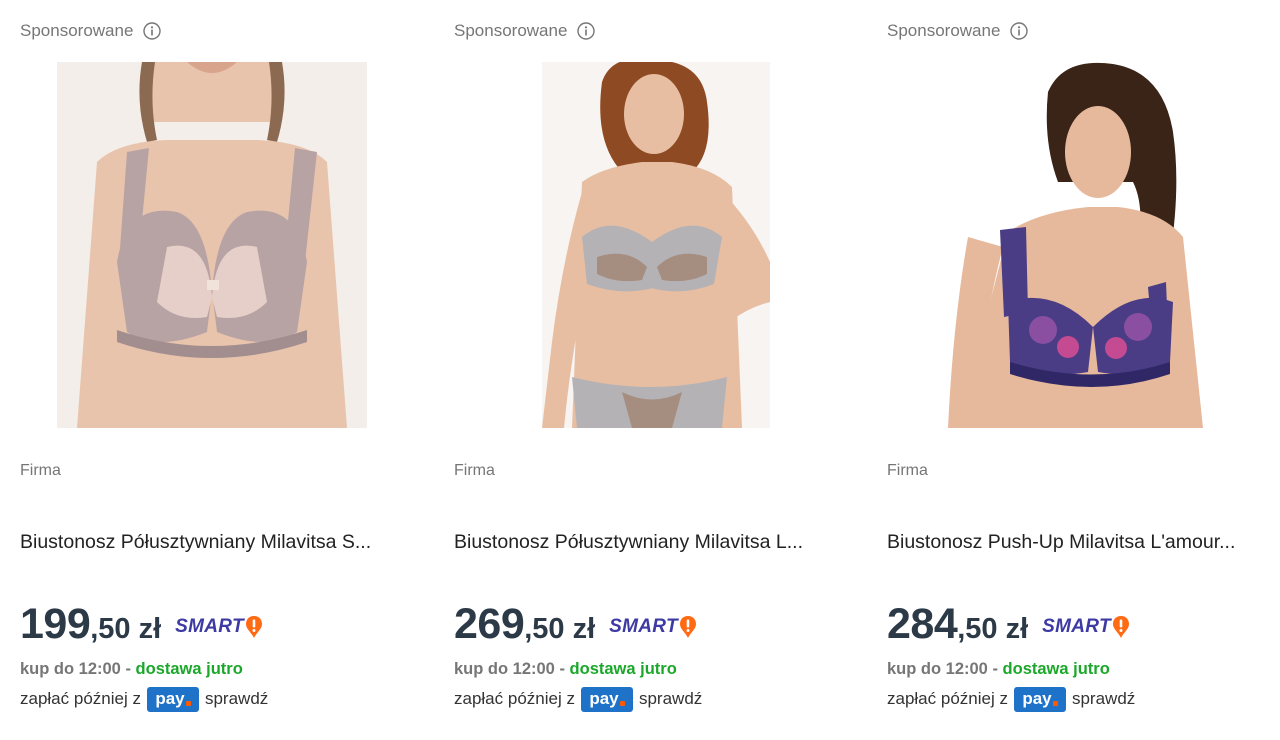 Image resolution: width=1280 pixels, height=740 pixels. I want to click on price: 284 ,50 zł SMART, so click(1008, 625).